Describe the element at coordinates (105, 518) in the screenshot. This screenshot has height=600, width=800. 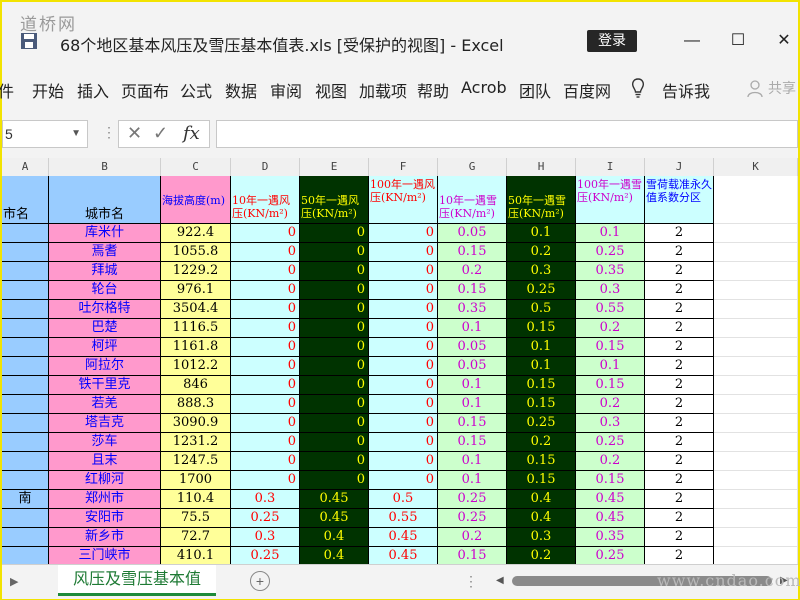
I see `cell-b: 安阳市` at that location.